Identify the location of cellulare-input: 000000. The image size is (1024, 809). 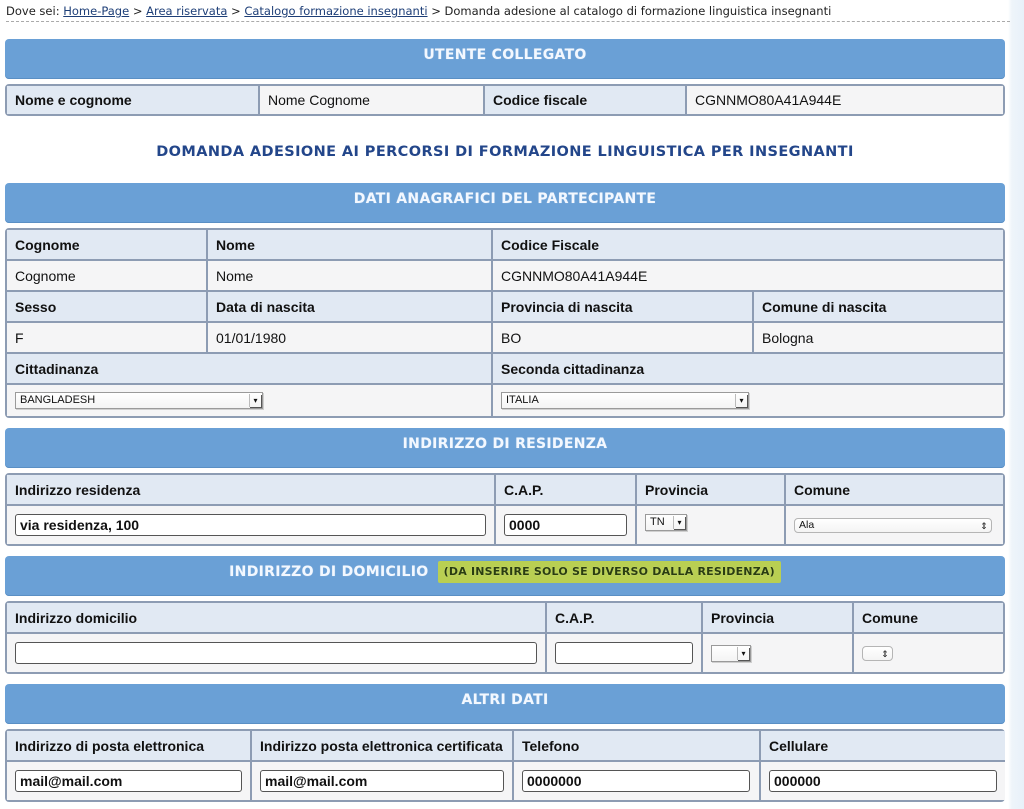
(883, 781).